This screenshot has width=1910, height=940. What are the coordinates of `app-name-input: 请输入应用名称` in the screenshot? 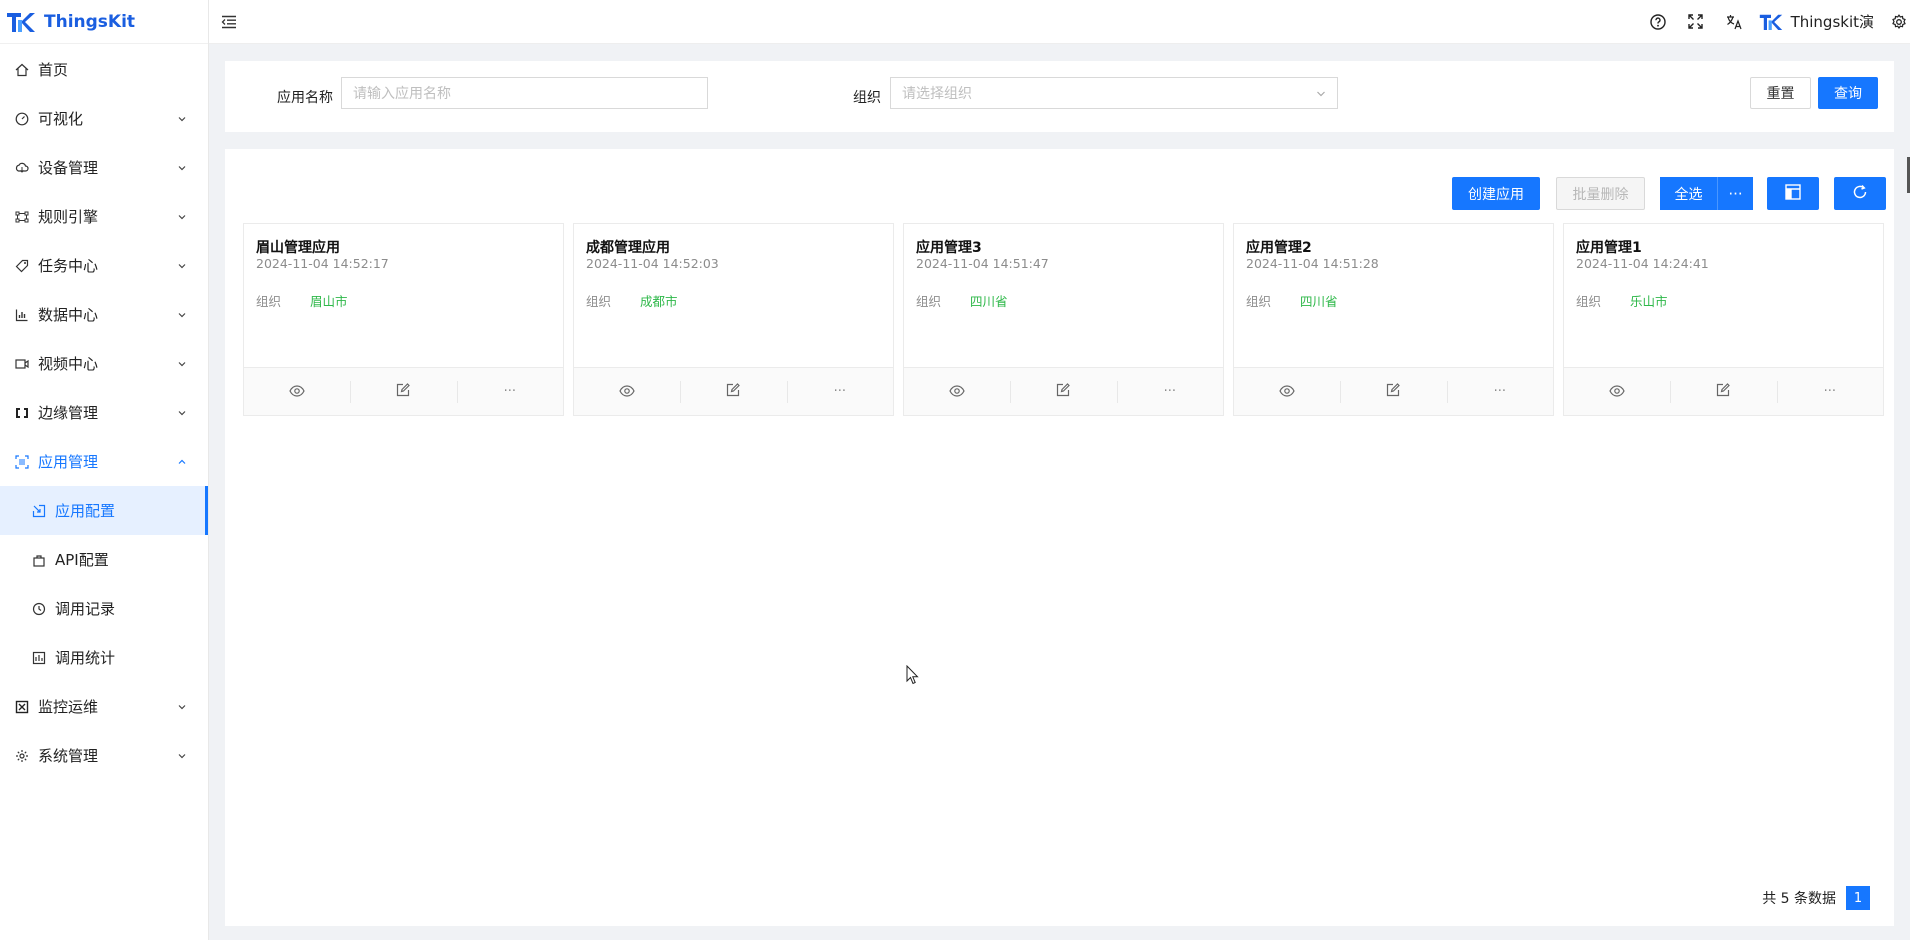 It's located at (524, 93).